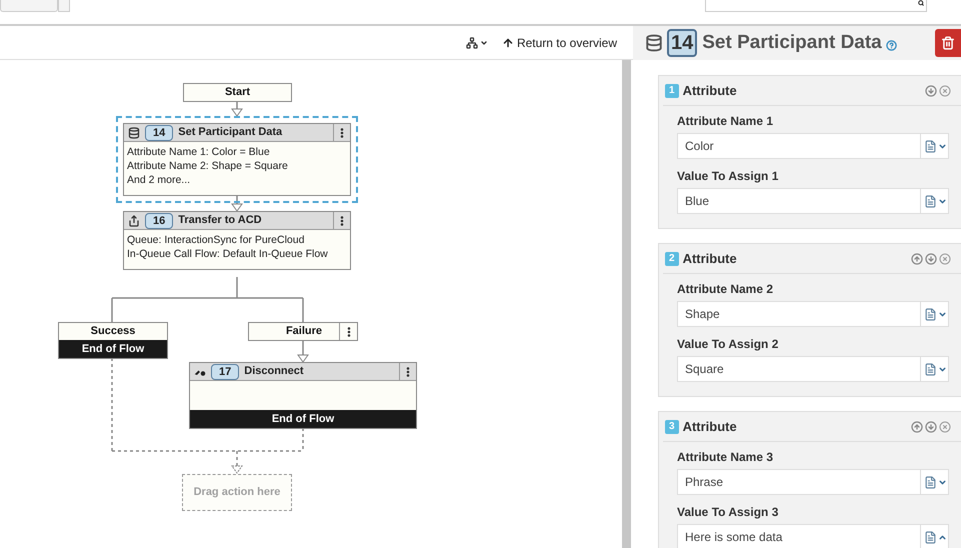  What do you see at coordinates (237, 92) in the screenshot?
I see `start-node: Start` at bounding box center [237, 92].